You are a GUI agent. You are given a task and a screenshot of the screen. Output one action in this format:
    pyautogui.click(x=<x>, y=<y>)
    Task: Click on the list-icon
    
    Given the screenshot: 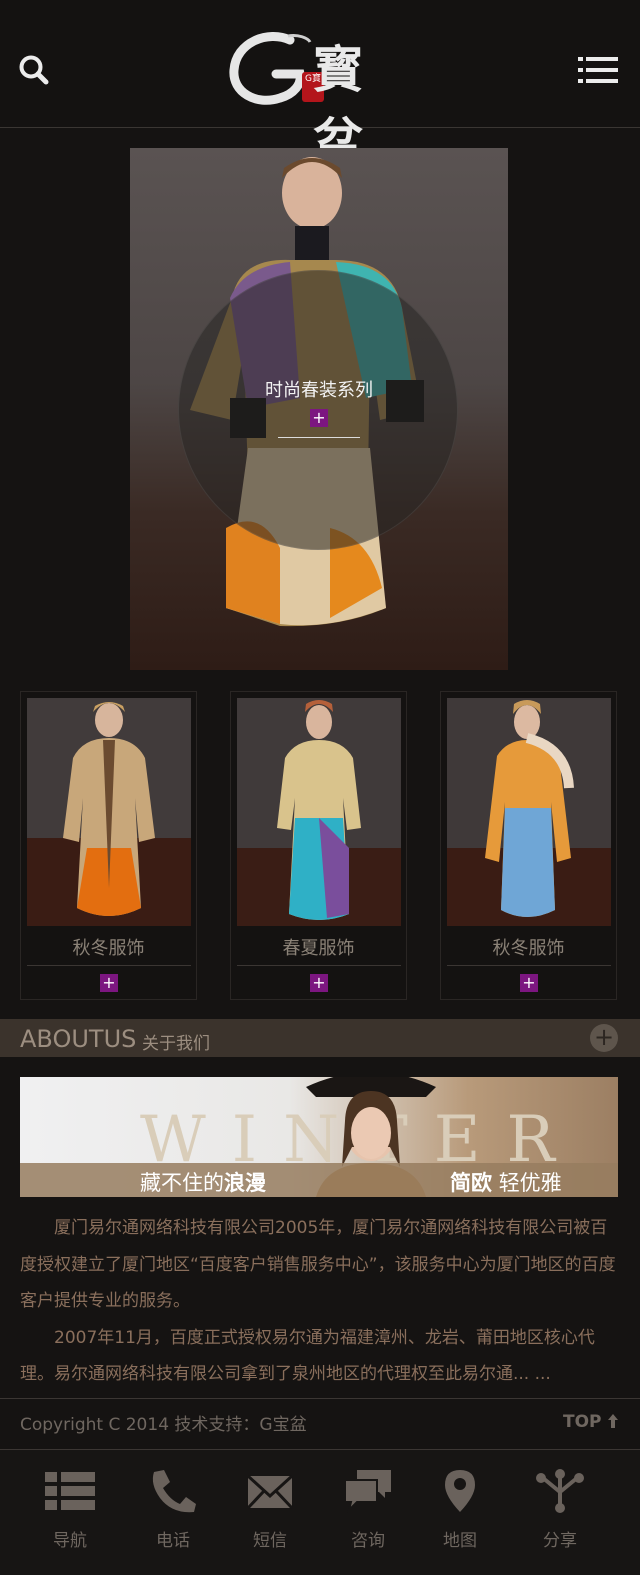 What is the action you would take?
    pyautogui.click(x=70, y=1491)
    